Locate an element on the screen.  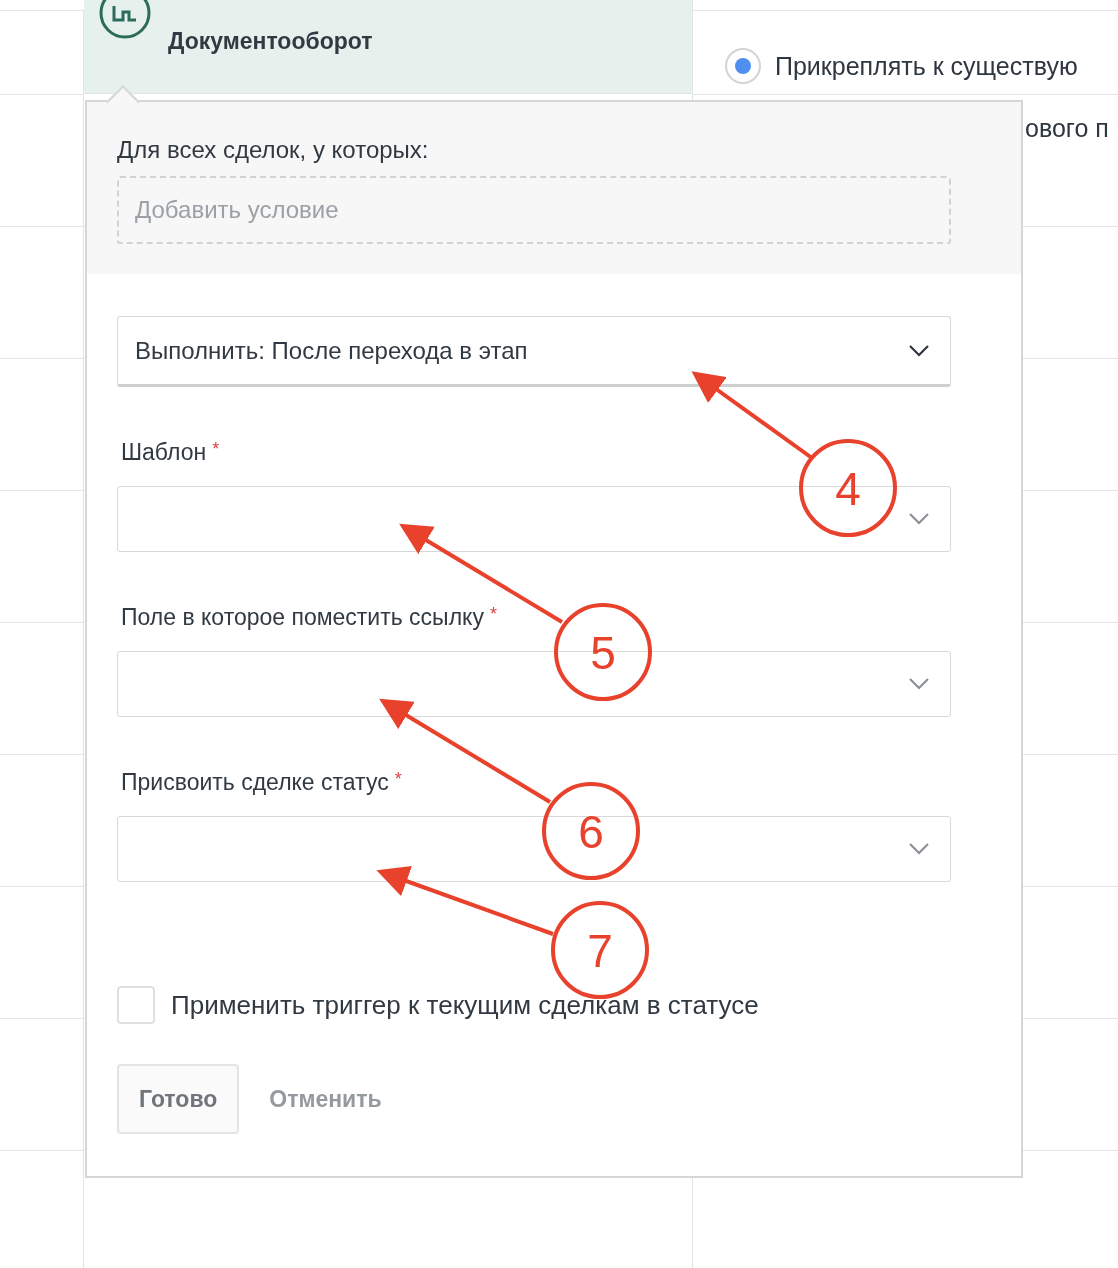
option-label: ового п is located at coordinates (1067, 128).